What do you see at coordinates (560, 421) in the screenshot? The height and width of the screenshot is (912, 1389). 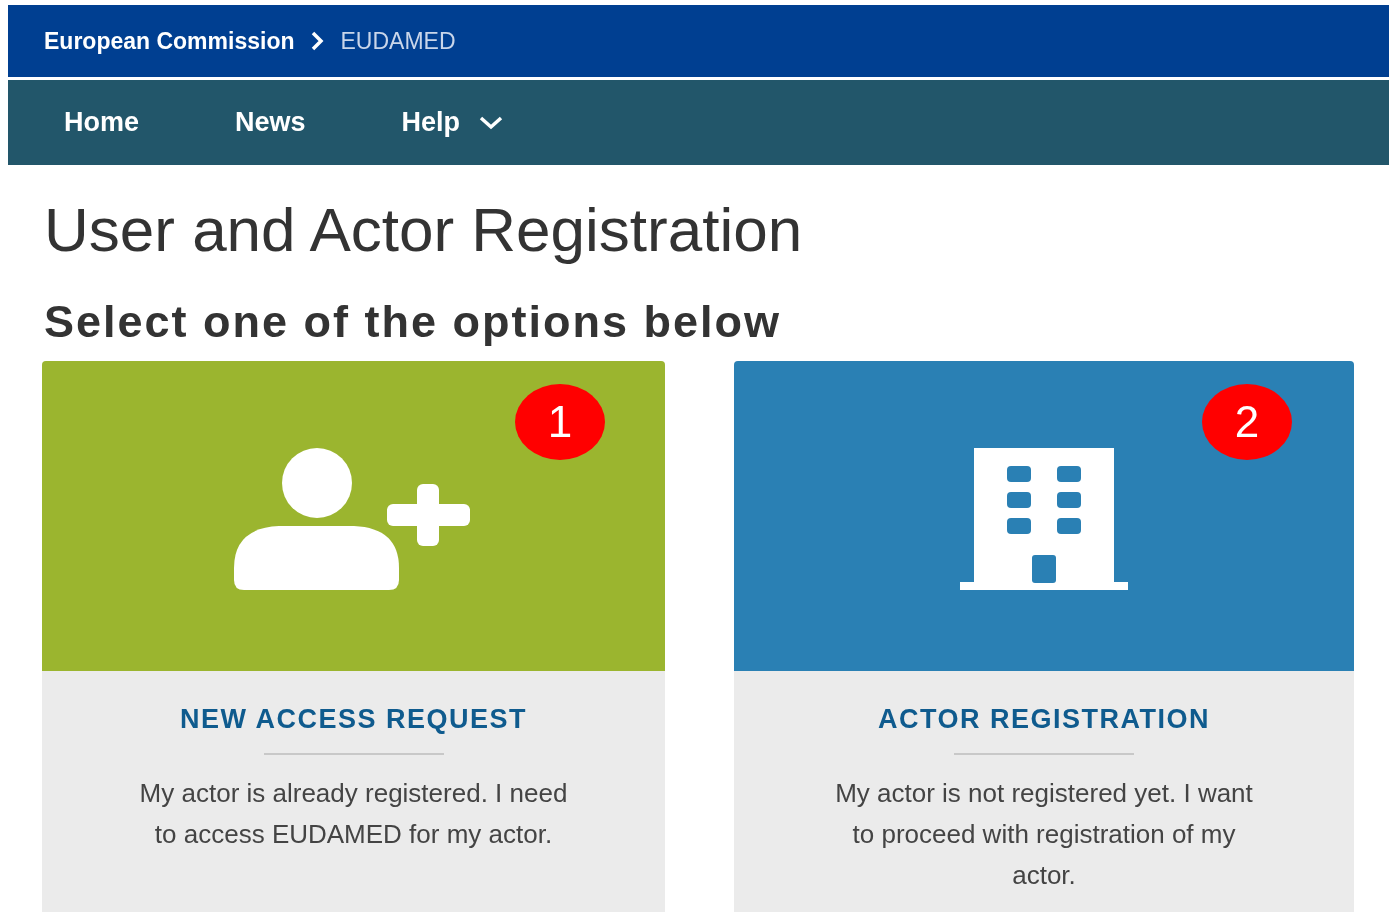 I see `number-badge: 1` at bounding box center [560, 421].